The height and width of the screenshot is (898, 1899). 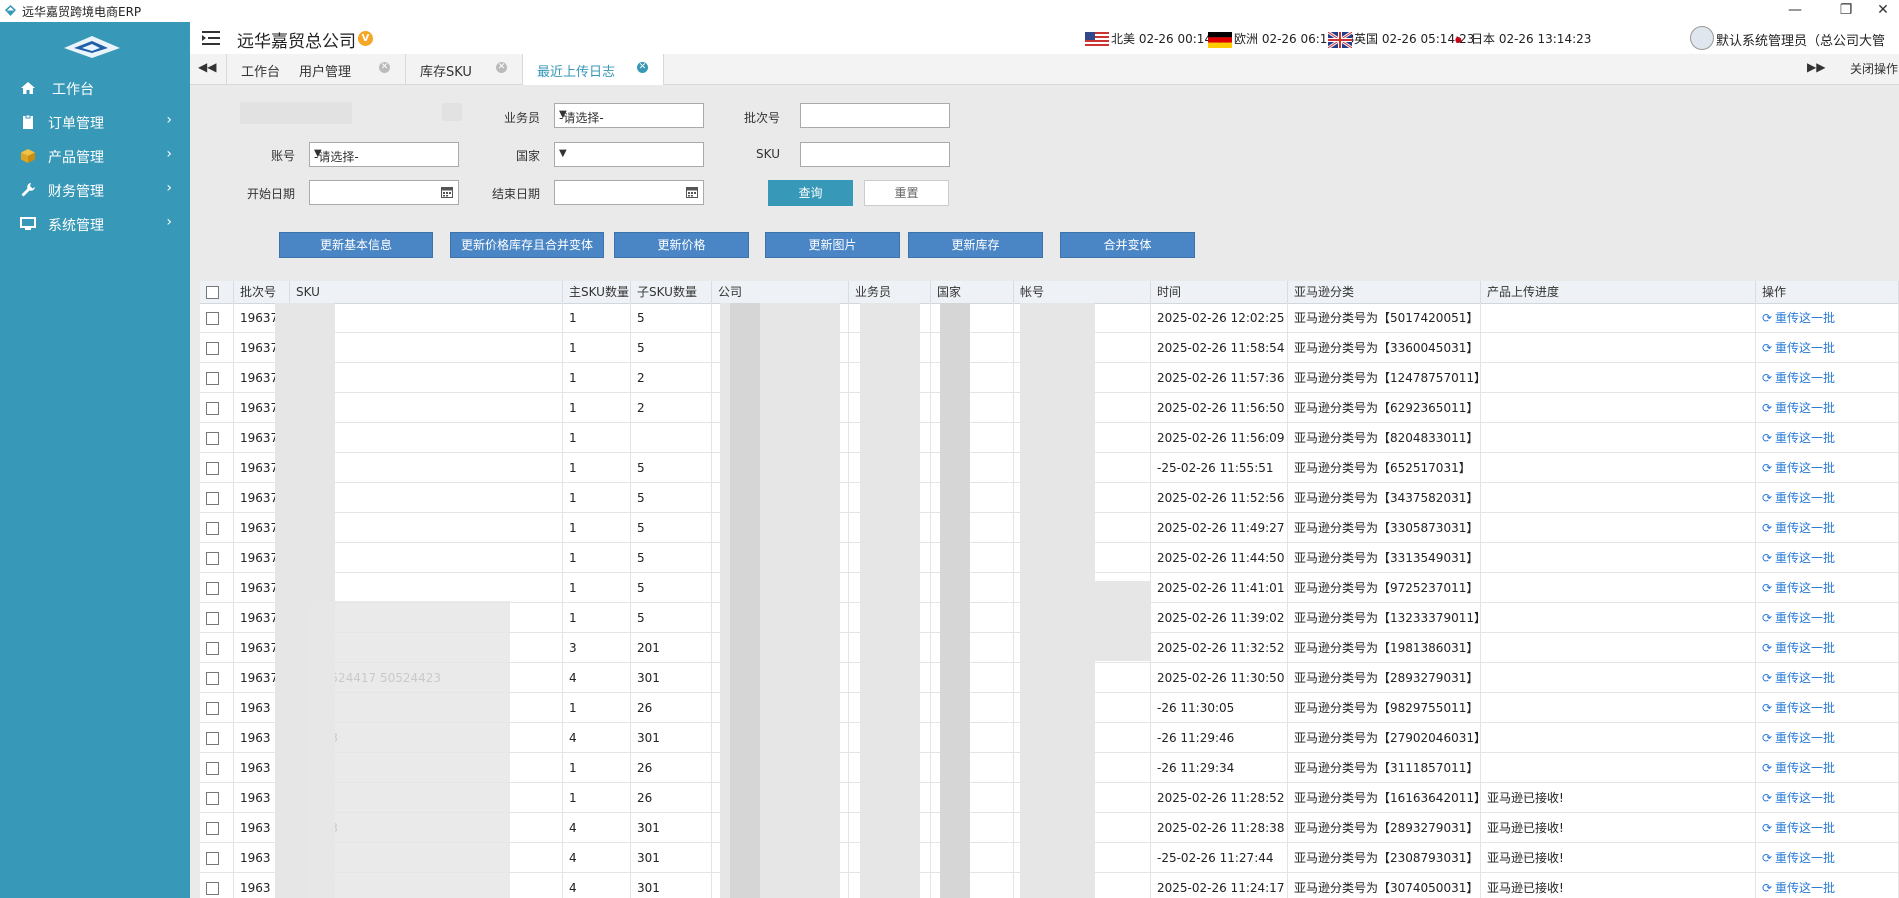 What do you see at coordinates (95, 123) in the screenshot?
I see `sidebar-item-orders: 订单管理 ›` at bounding box center [95, 123].